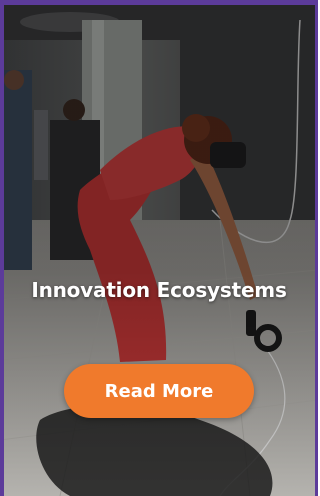 The image size is (320, 496). What do you see at coordinates (159, 290) in the screenshot?
I see `card-title: Innovation Ecosystems` at bounding box center [159, 290].